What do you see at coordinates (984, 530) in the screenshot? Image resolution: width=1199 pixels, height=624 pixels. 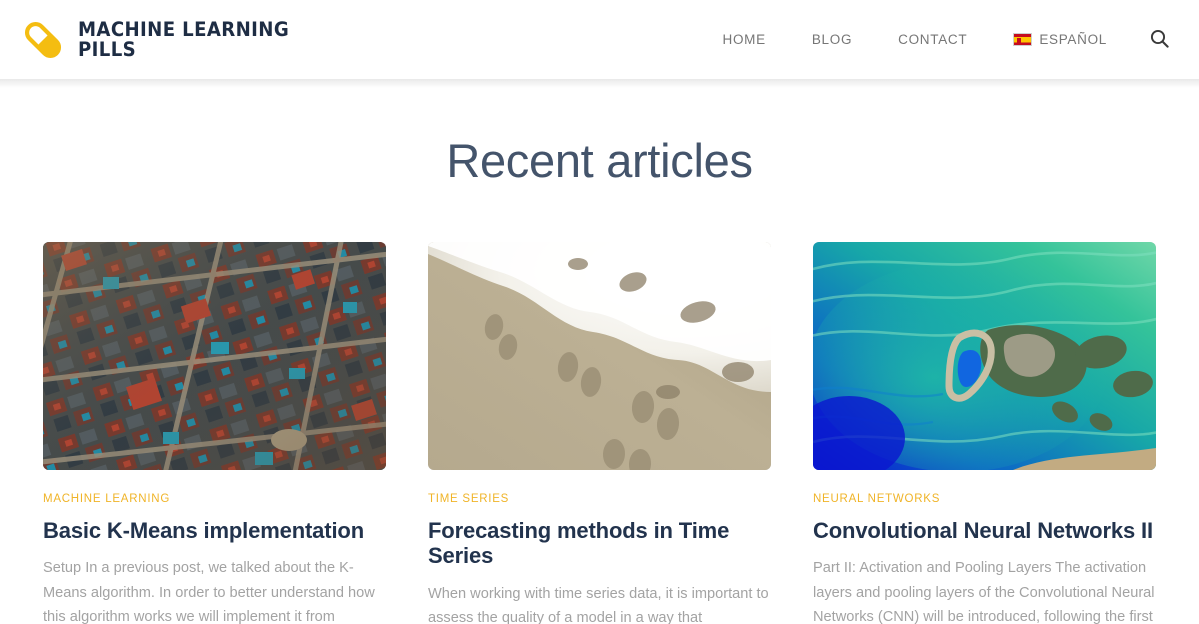 I see `article-title: Convolutional Neural Networks II` at bounding box center [984, 530].